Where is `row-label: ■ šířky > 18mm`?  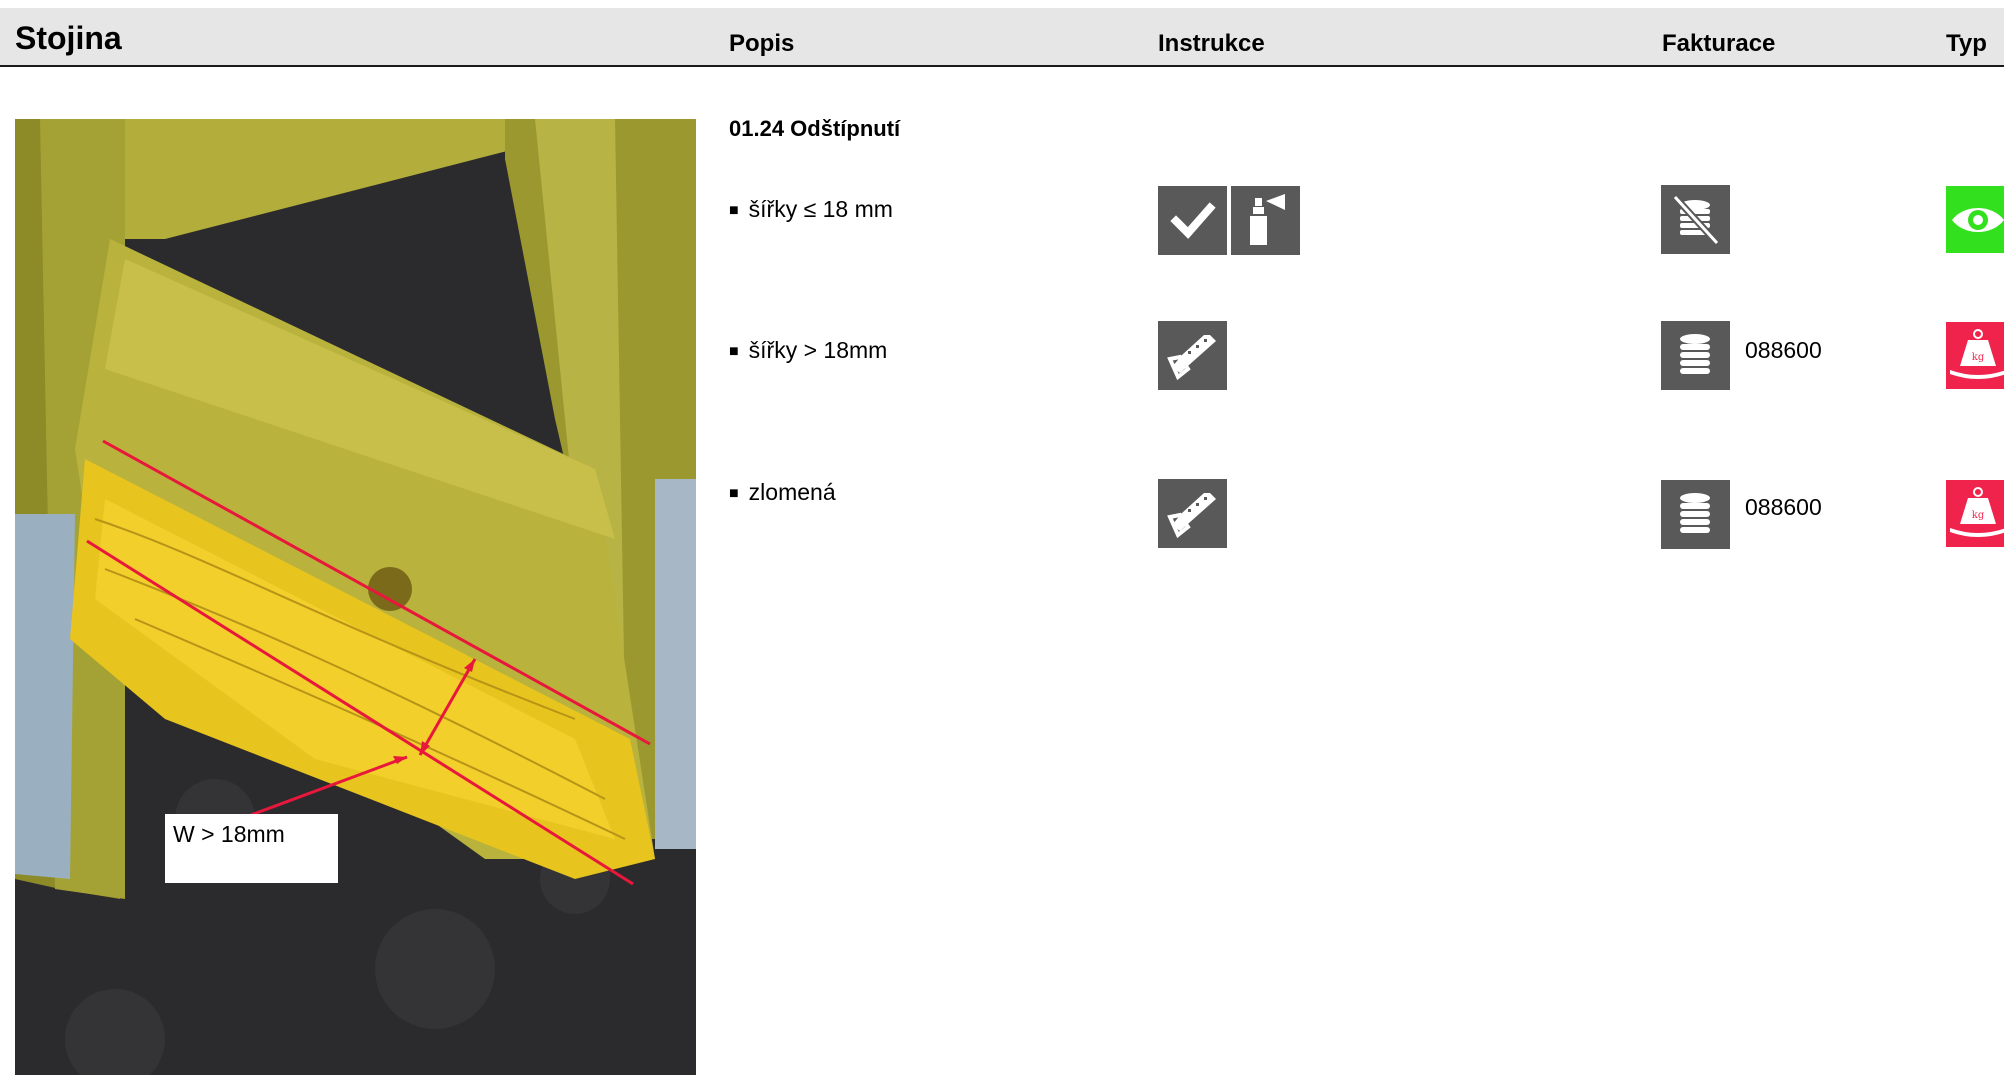
row-label: ■ šířky > 18mm is located at coordinates (808, 350).